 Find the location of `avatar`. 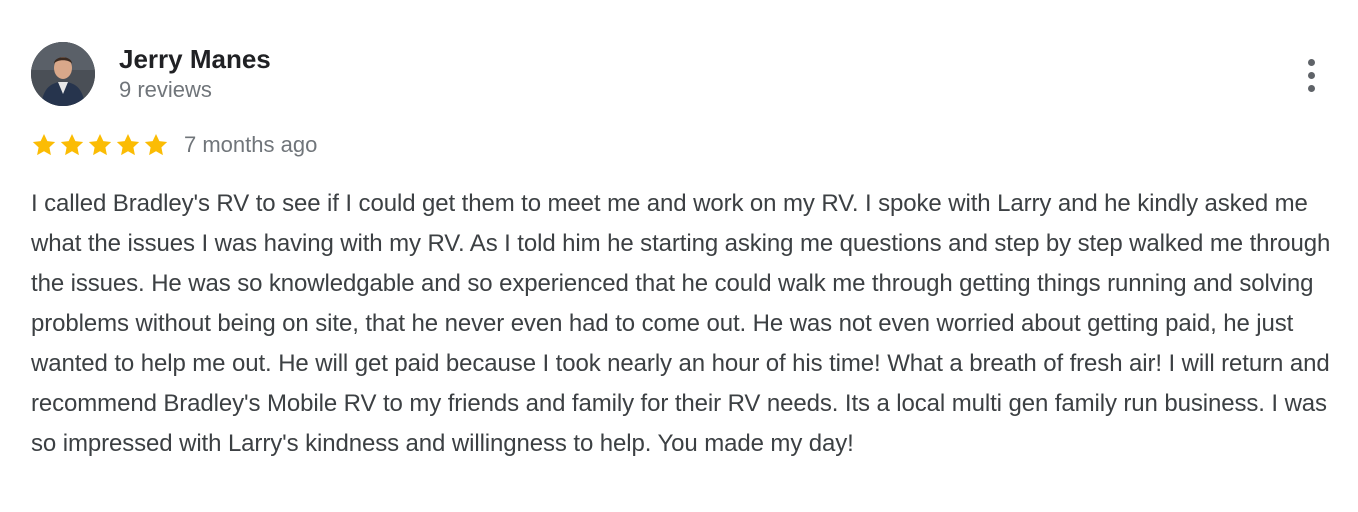

avatar is located at coordinates (63, 74).